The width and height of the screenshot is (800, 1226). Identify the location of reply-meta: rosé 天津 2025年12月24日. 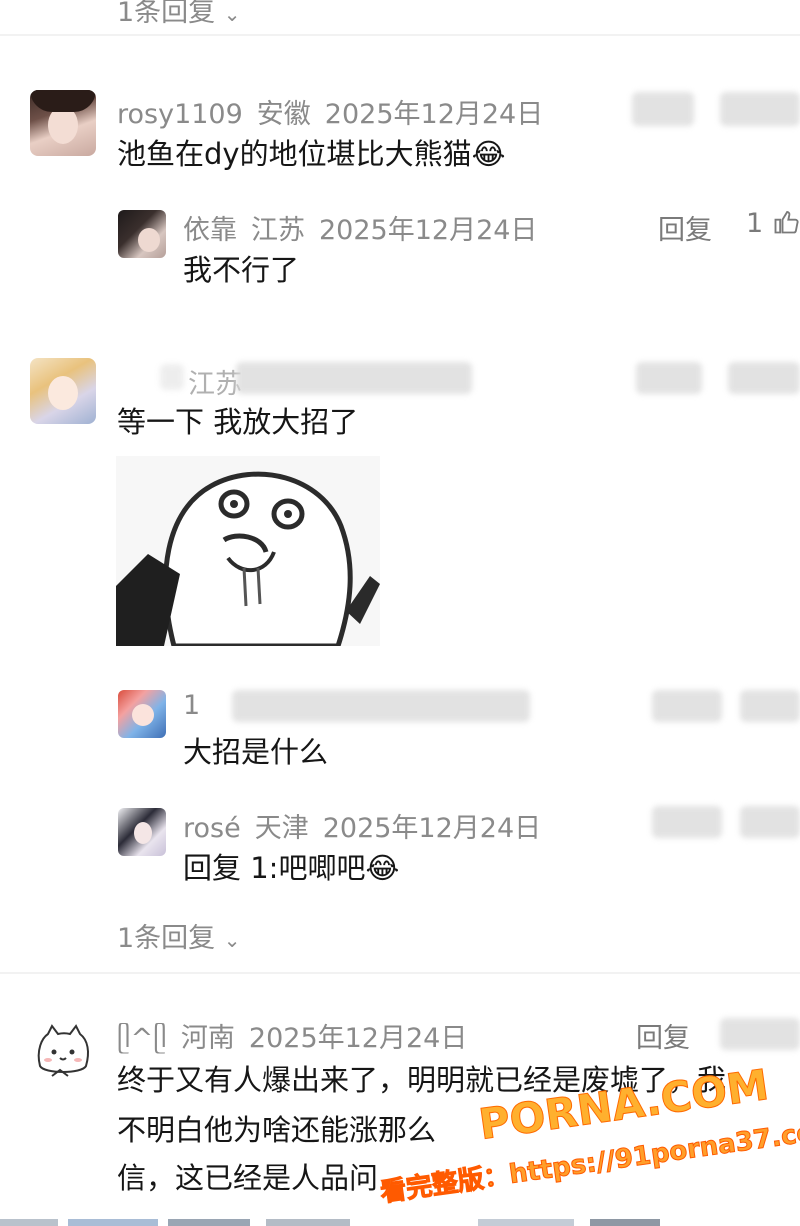
(369, 825).